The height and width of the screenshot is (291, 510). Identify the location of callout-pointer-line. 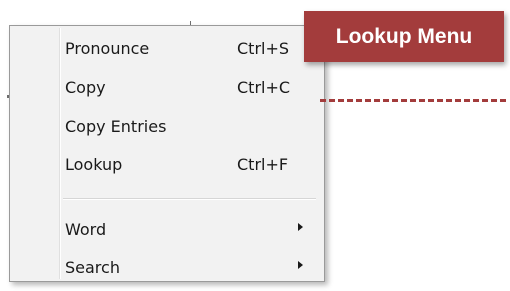
(413, 100).